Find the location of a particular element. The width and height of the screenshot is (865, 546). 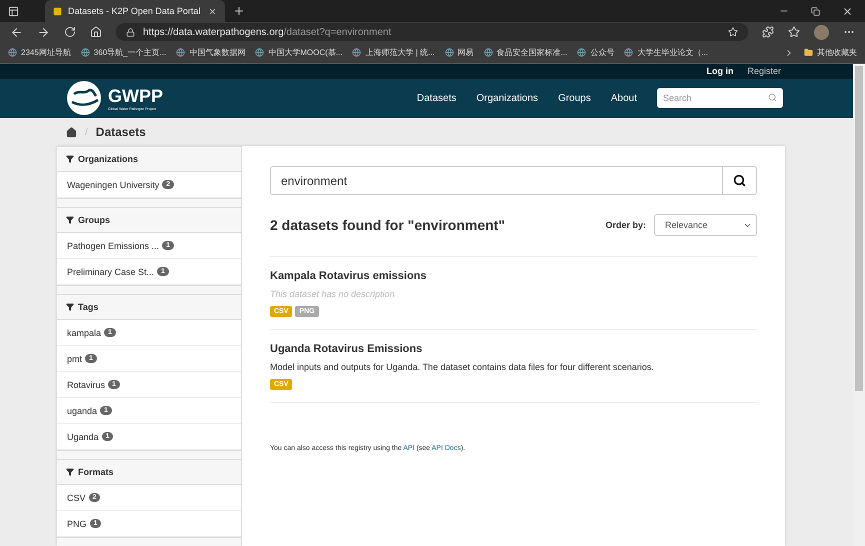

breadcrumb-current: Datasets is located at coordinates (121, 132).